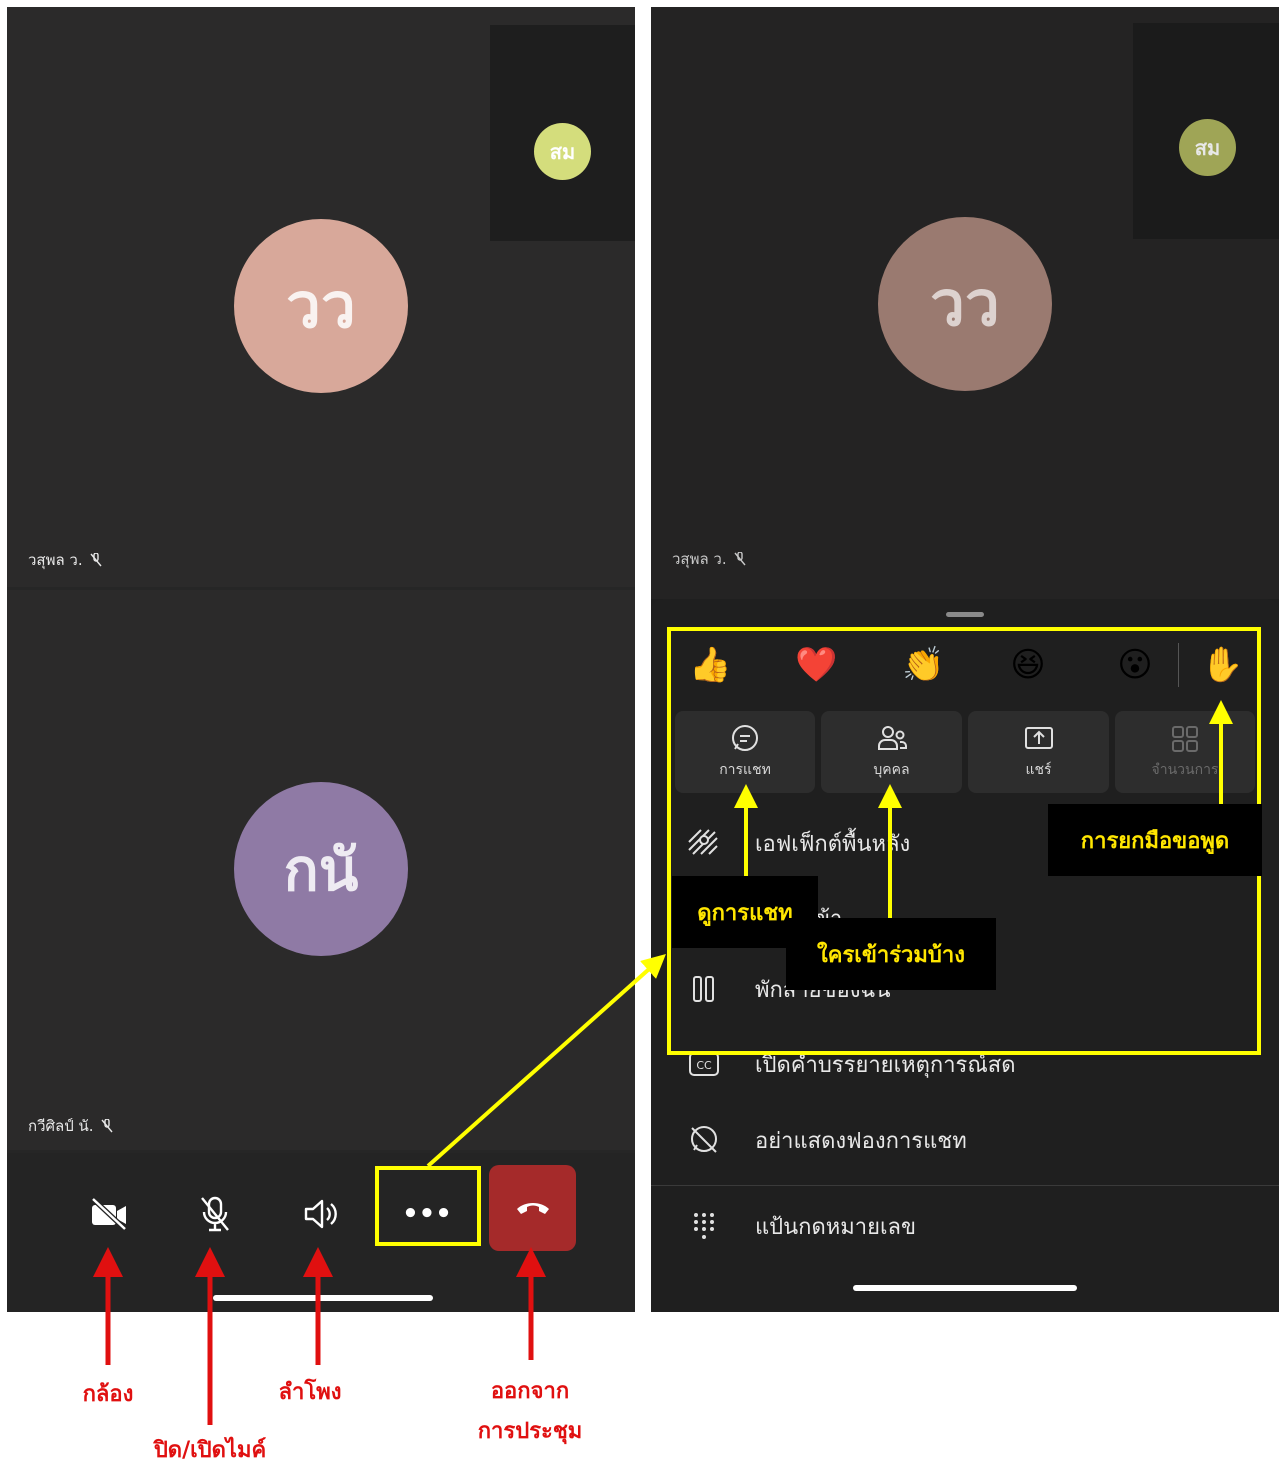  What do you see at coordinates (530, 1391) in the screenshot?
I see `leave-annotation-line1: ออกจาก` at bounding box center [530, 1391].